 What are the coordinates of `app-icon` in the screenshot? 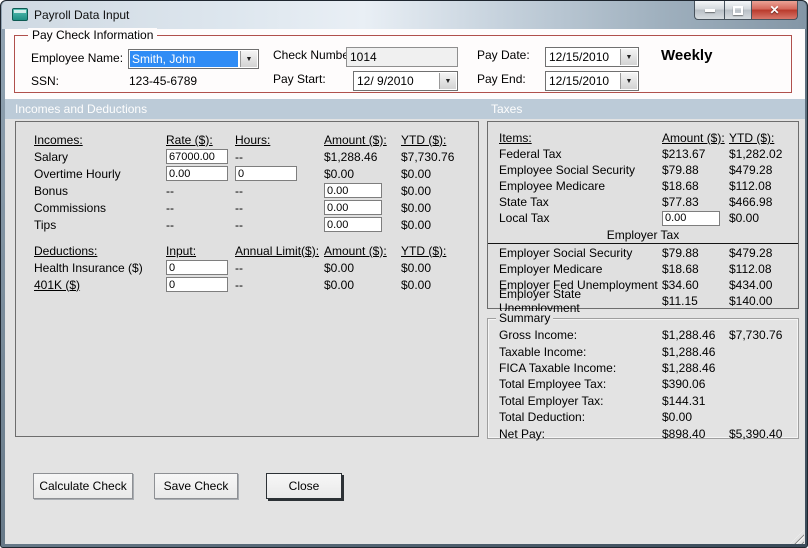 It's located at (20, 14).